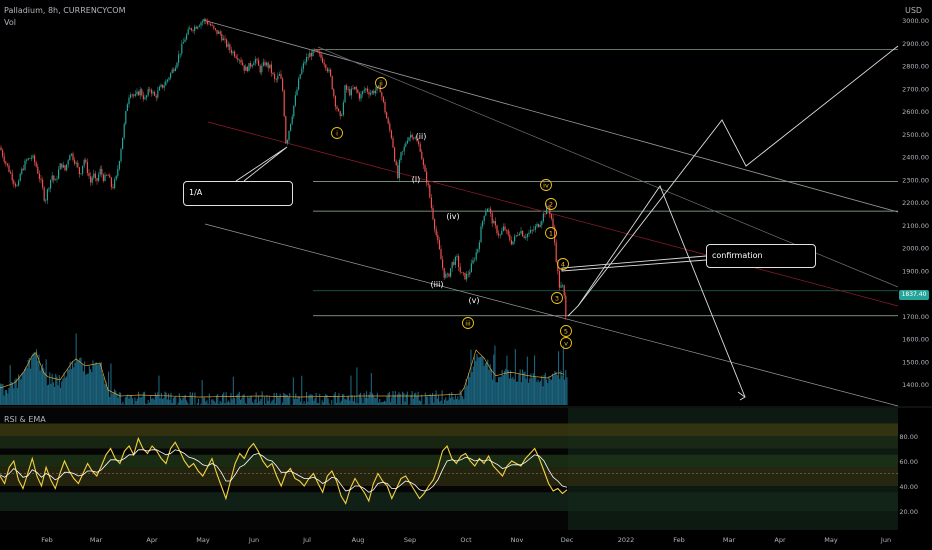  I want to click on price-tick-label: 2300.00, so click(915, 180).